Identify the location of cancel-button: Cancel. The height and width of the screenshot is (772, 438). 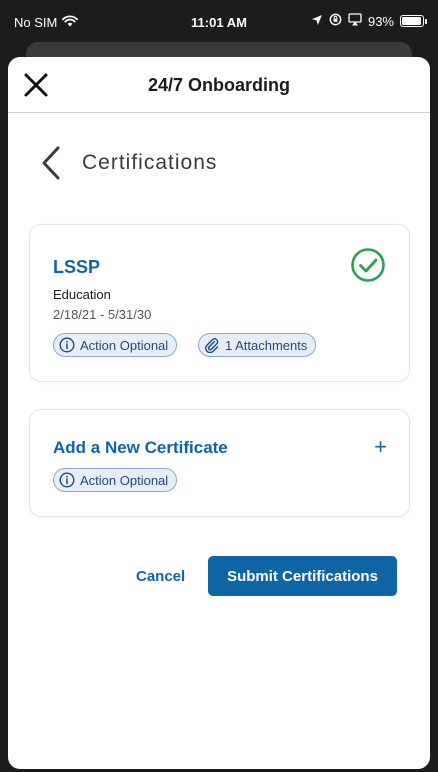
(160, 576).